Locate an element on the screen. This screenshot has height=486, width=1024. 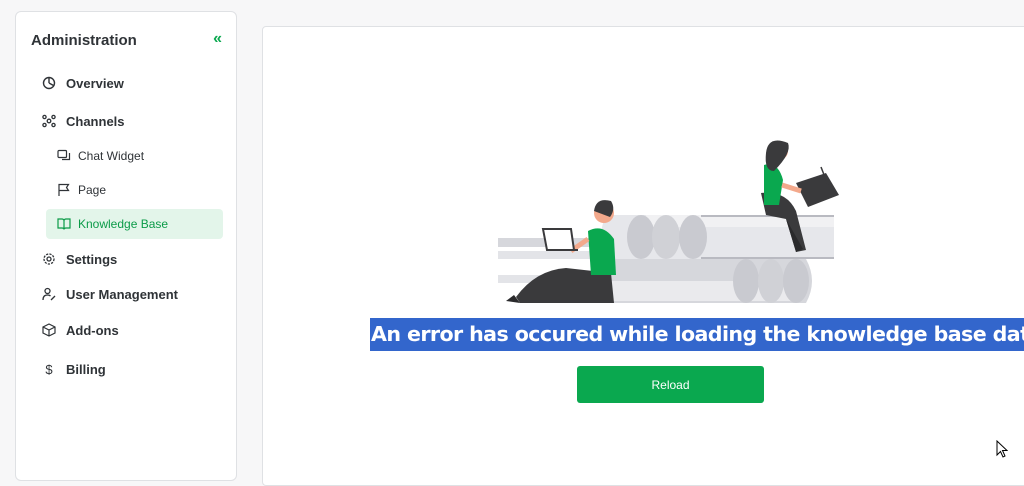
sidebar-header: Administration « is located at coordinates (126, 41).